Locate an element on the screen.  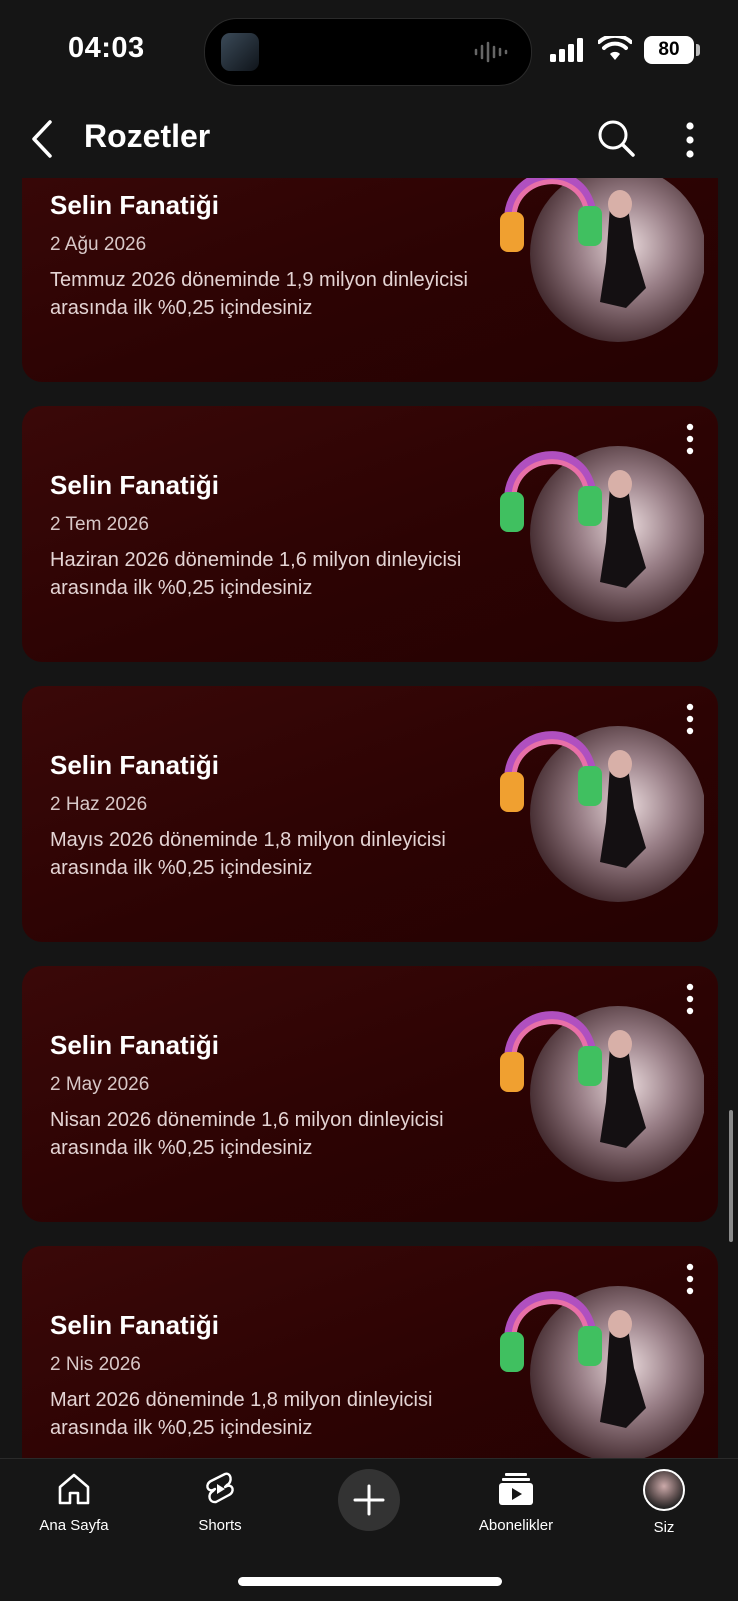
dynamic-island is located at coordinates (368, 52).